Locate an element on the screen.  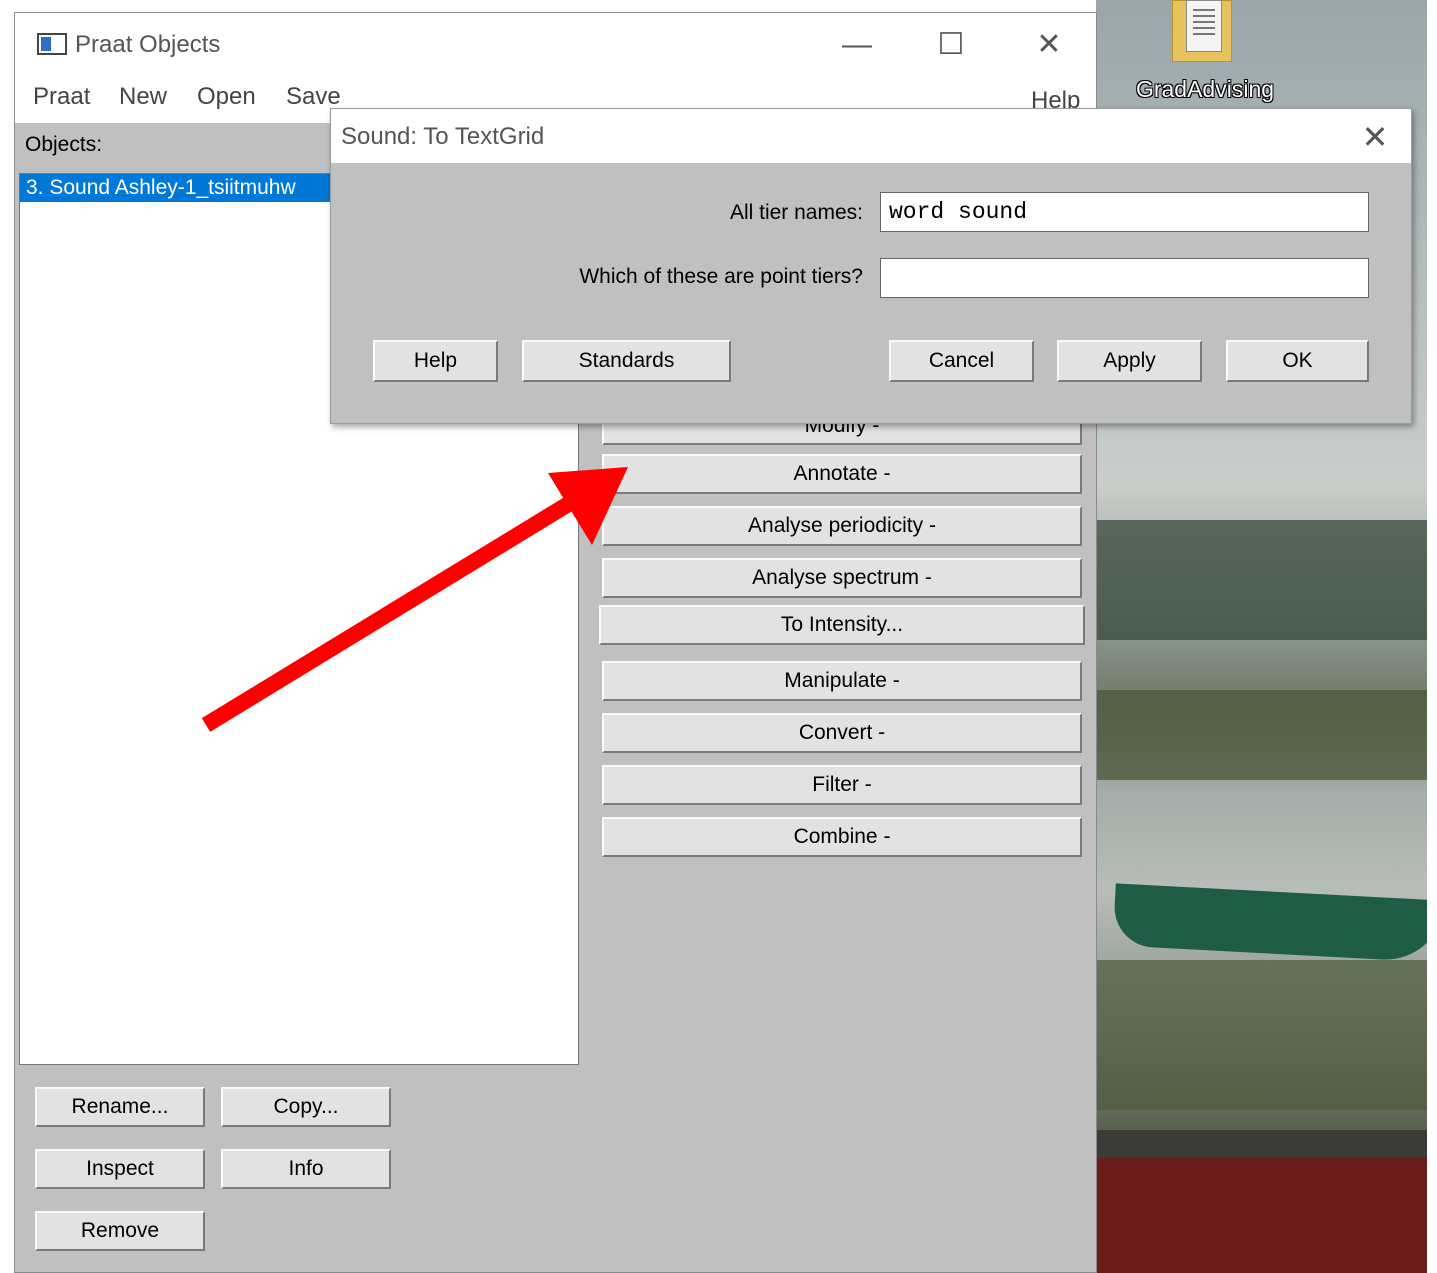
maximize-button: ☐ is located at coordinates (951, 45).